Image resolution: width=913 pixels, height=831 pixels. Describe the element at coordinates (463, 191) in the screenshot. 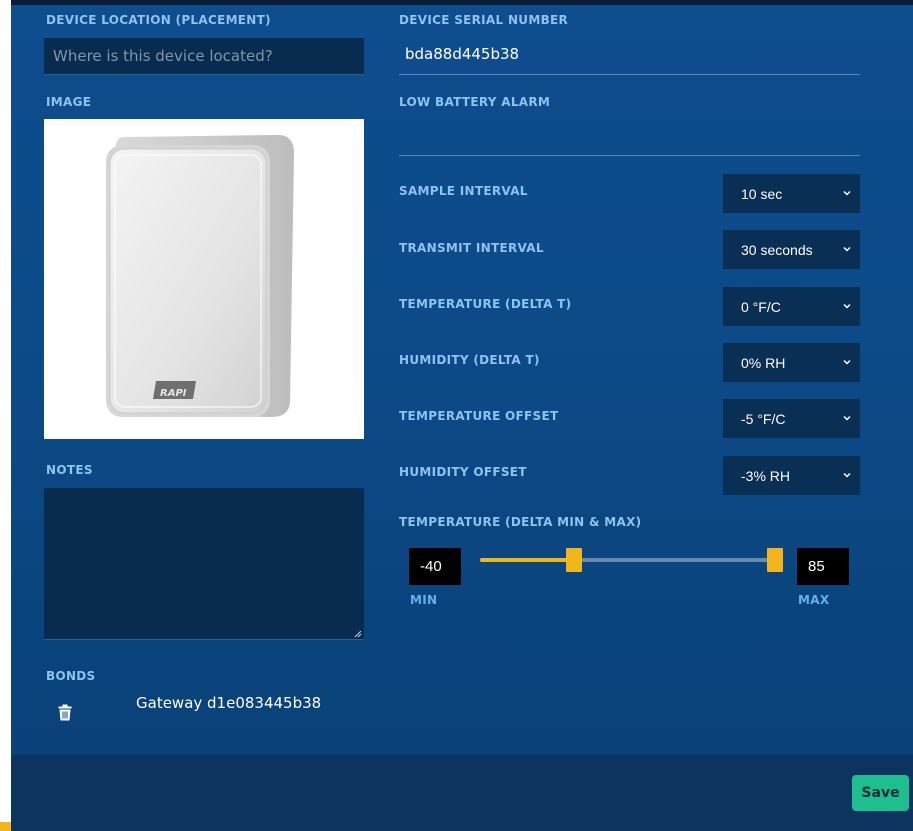

I see `sample-interval-label: SAMPLE INTERVAL` at that location.